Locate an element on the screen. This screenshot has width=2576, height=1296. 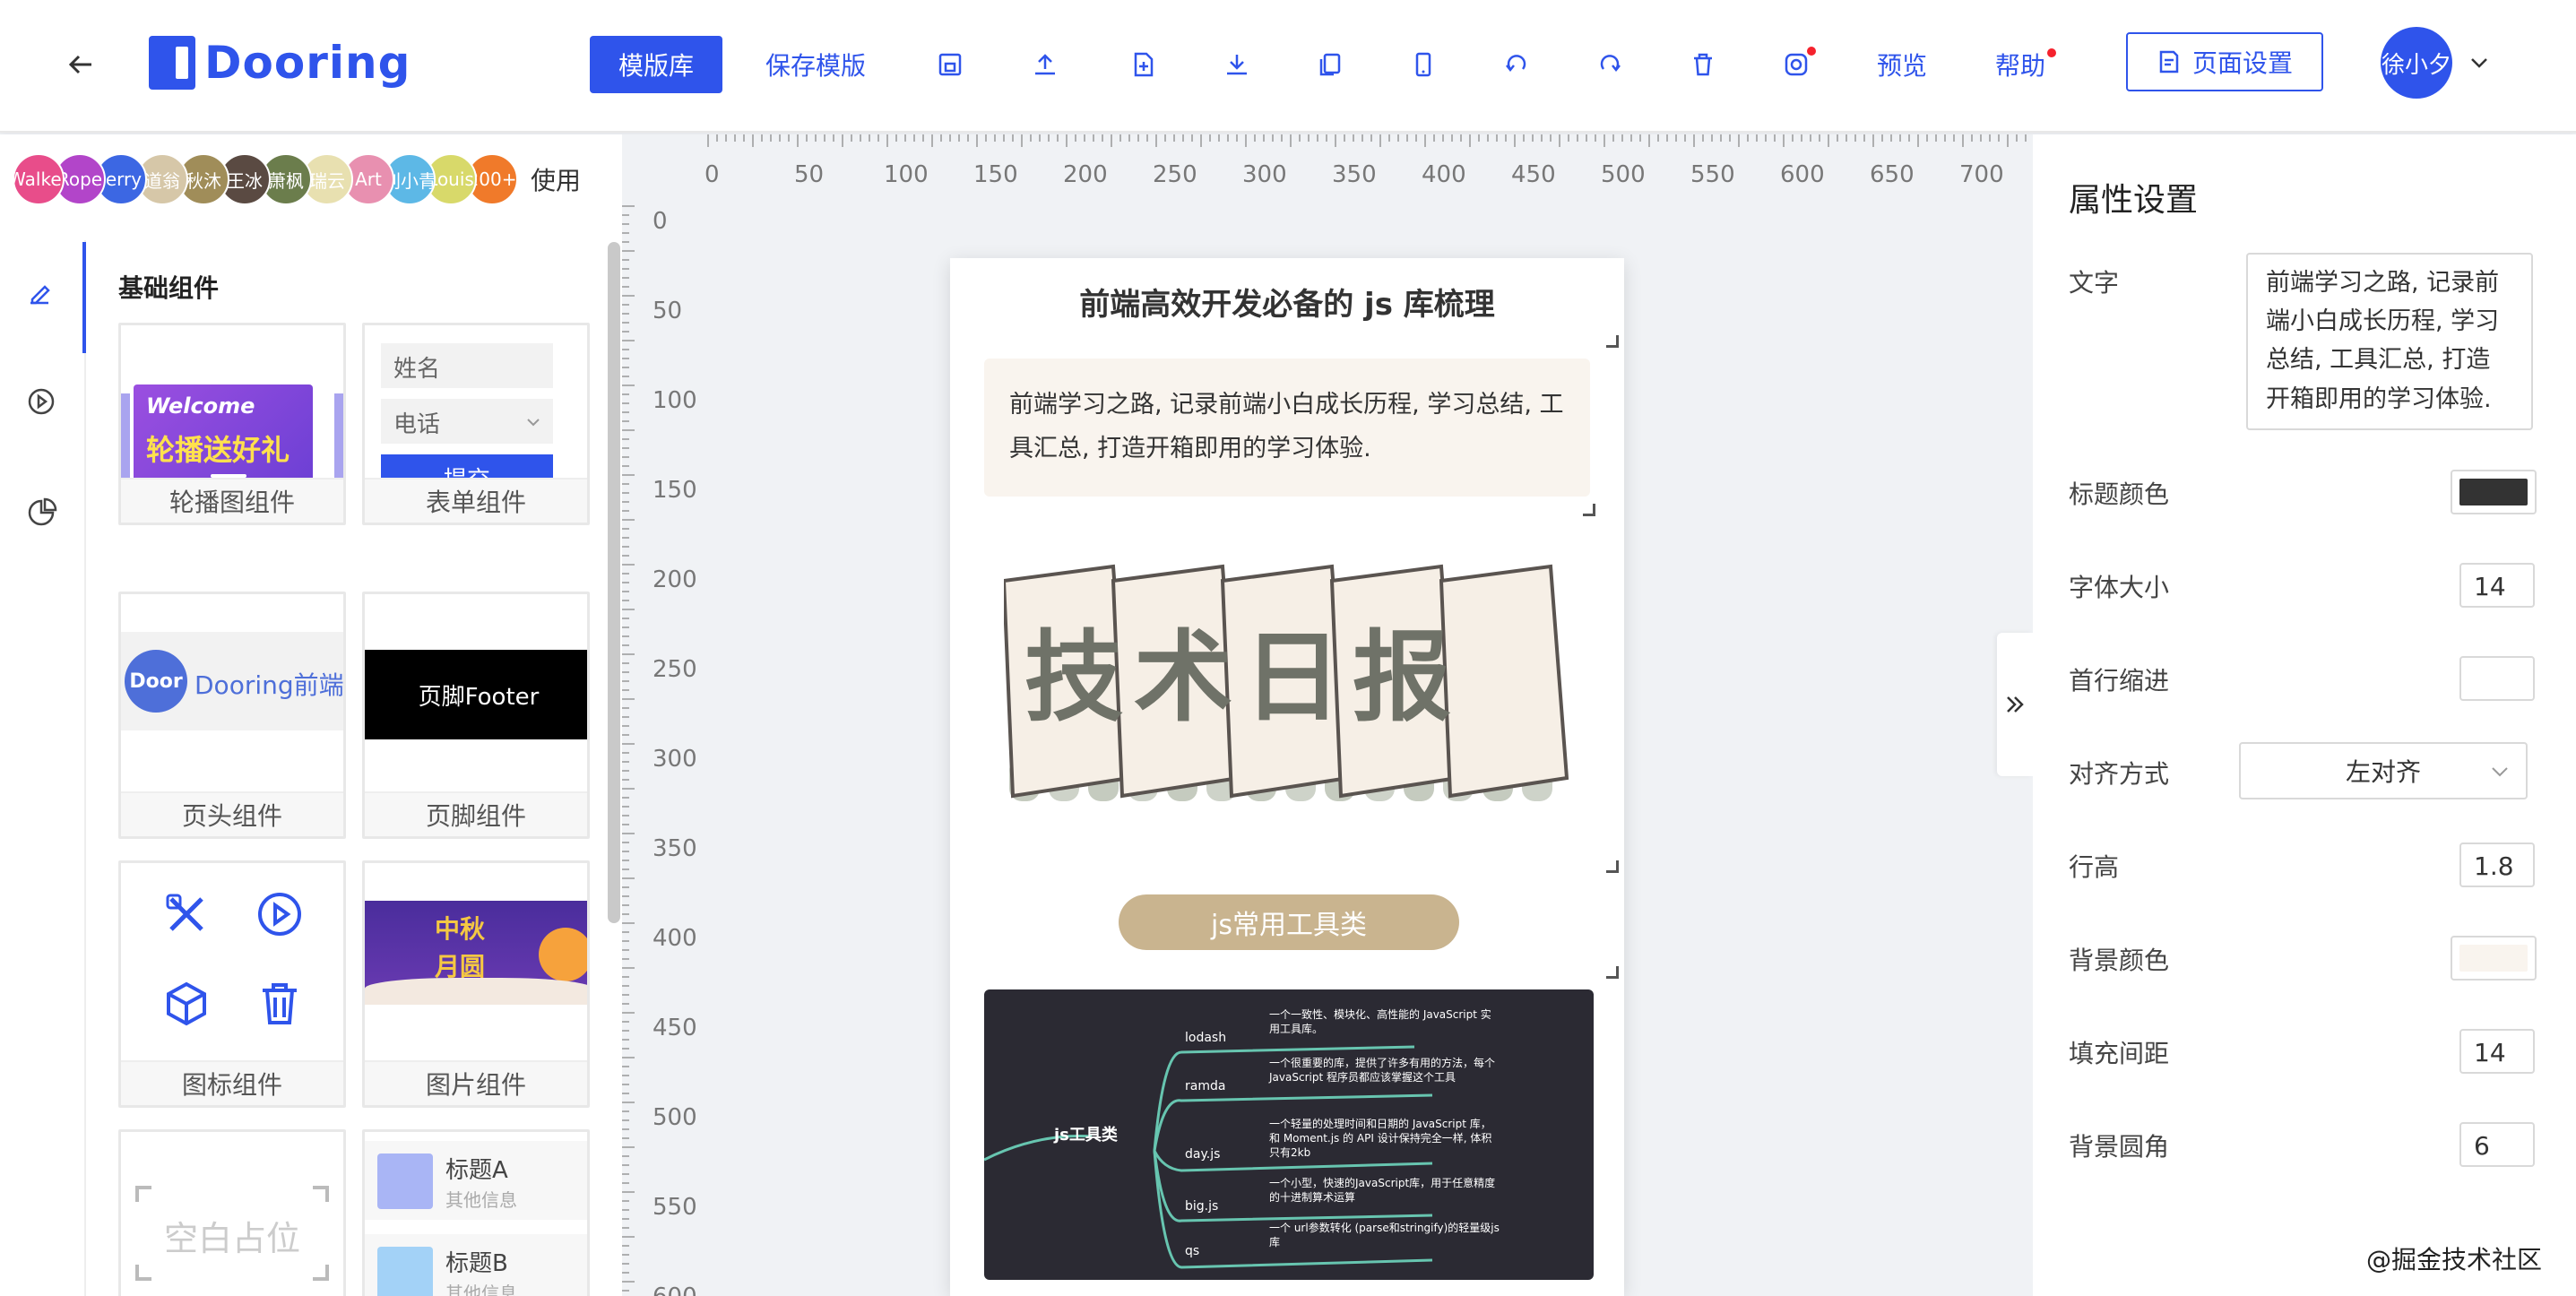
logo-icon is located at coordinates (172, 63).